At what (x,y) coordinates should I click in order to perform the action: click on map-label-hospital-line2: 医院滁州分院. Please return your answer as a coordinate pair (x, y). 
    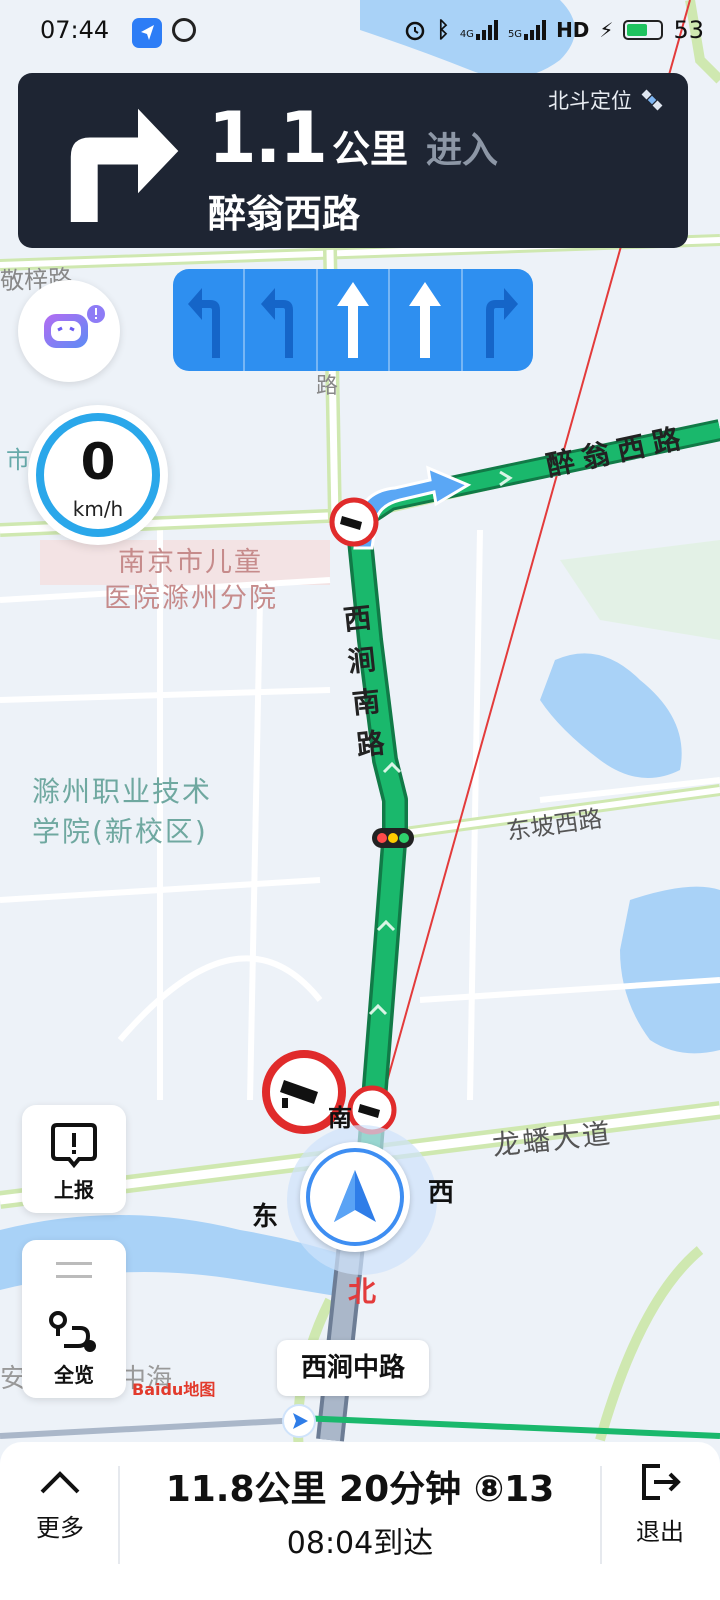
    Looking at the image, I should click on (191, 598).